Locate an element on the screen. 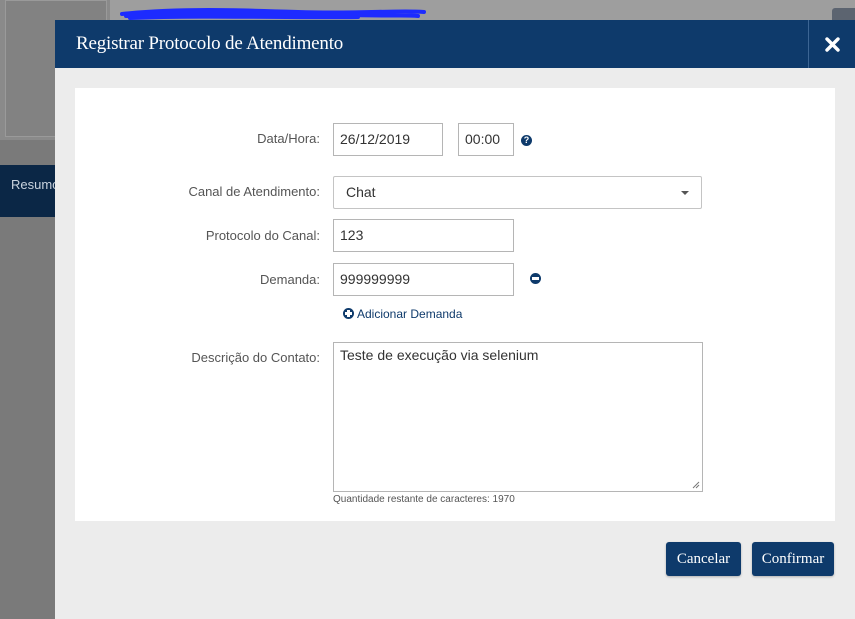 This screenshot has width=855, height=619. cancel-button: Cancelar is located at coordinates (703, 559).